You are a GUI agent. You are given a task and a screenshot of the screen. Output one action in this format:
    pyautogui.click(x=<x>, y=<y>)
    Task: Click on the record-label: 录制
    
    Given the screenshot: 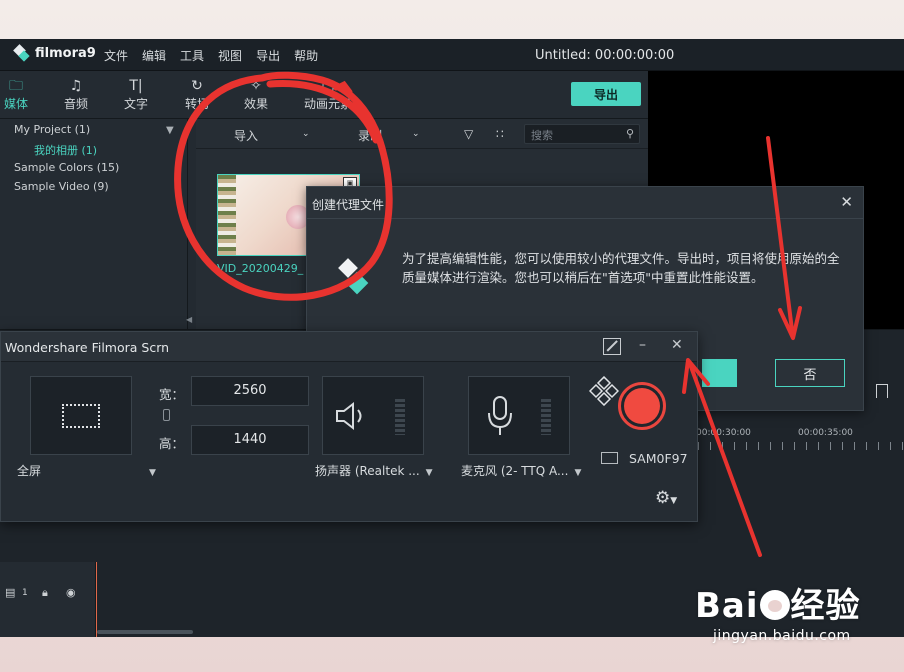 What is the action you would take?
    pyautogui.click(x=370, y=136)
    